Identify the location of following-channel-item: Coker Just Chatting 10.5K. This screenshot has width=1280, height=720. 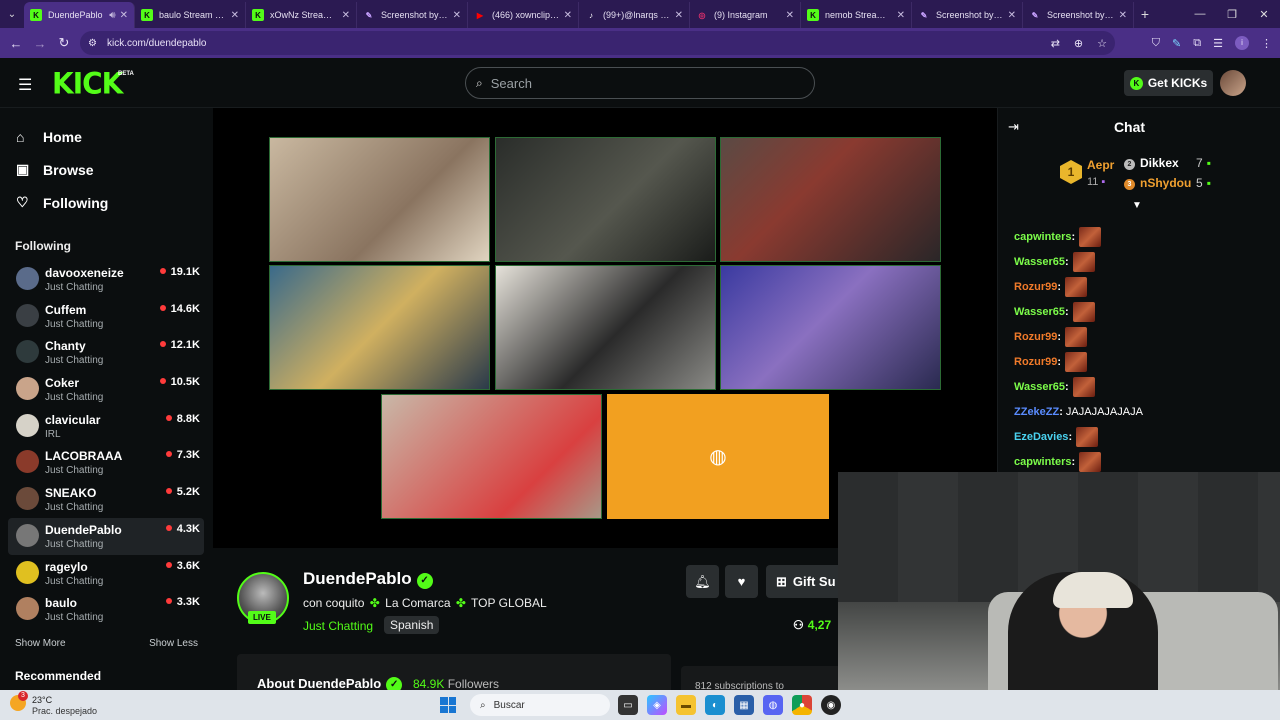
(106, 389).